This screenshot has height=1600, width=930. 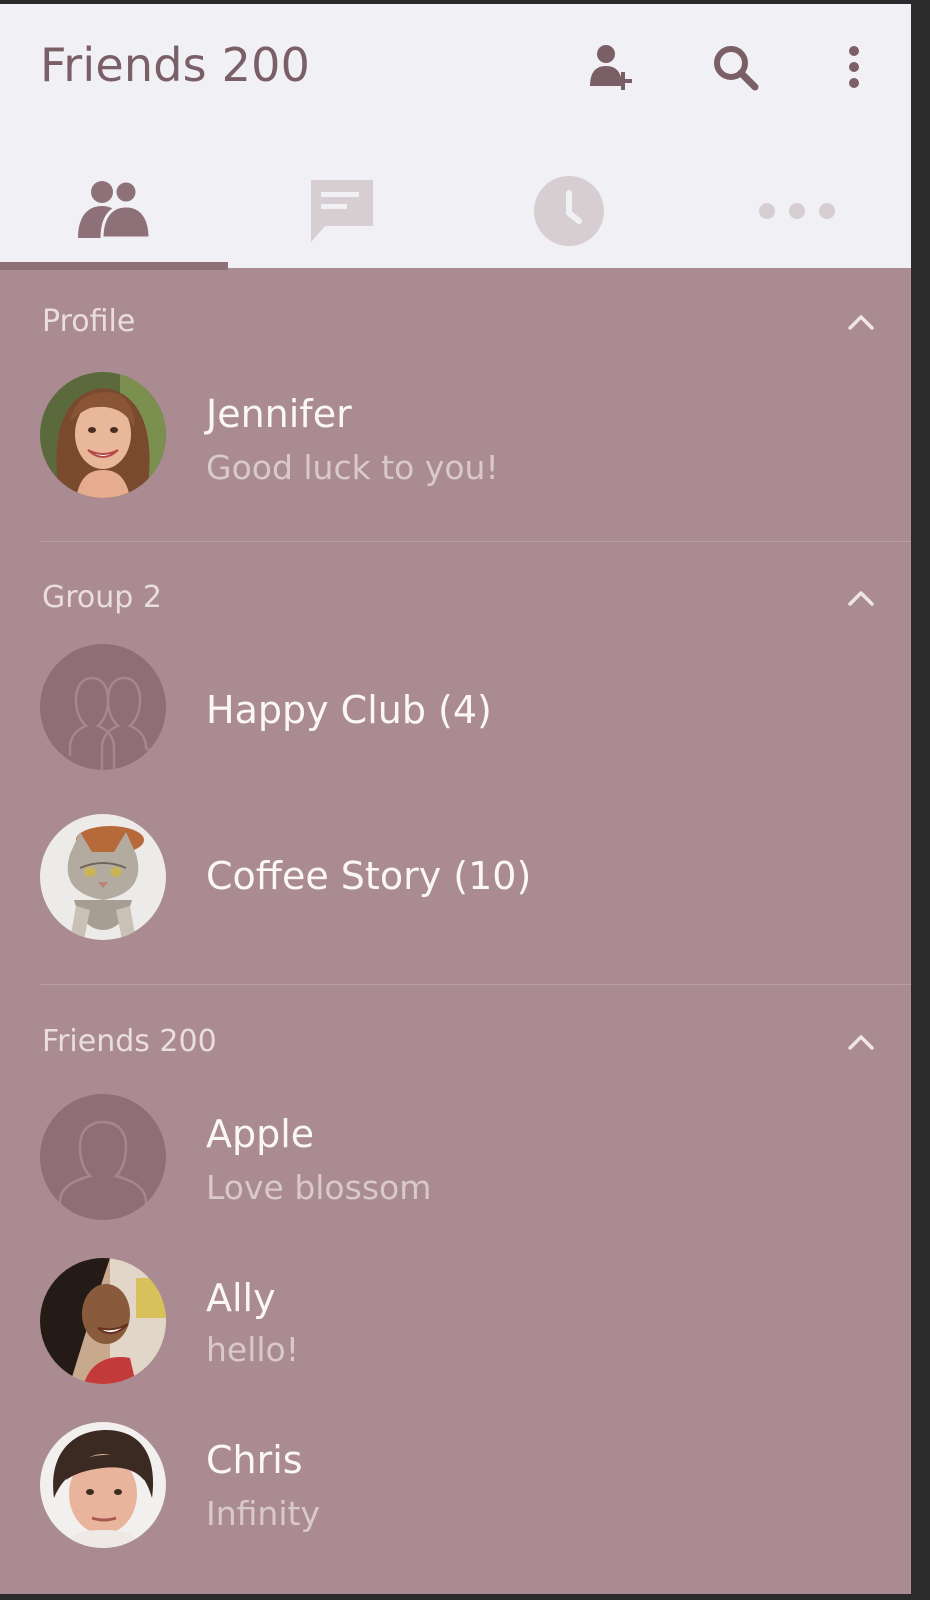 I want to click on section-header-groups: Group 2, so click(x=102, y=597).